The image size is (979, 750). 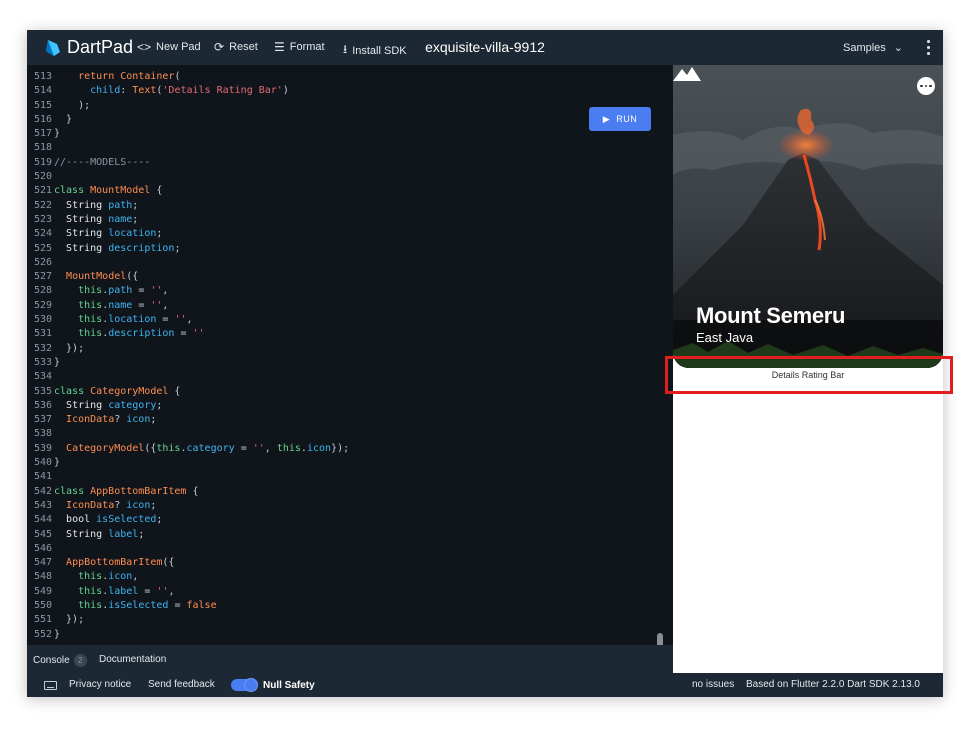 I want to click on line-number: 513, so click(x=43, y=76).